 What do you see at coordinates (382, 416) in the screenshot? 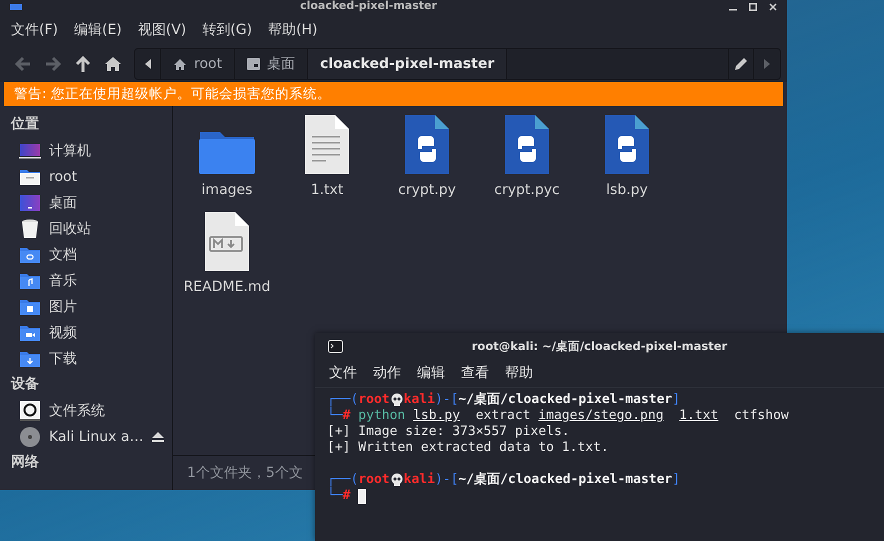
I see `command-name: python` at bounding box center [382, 416].